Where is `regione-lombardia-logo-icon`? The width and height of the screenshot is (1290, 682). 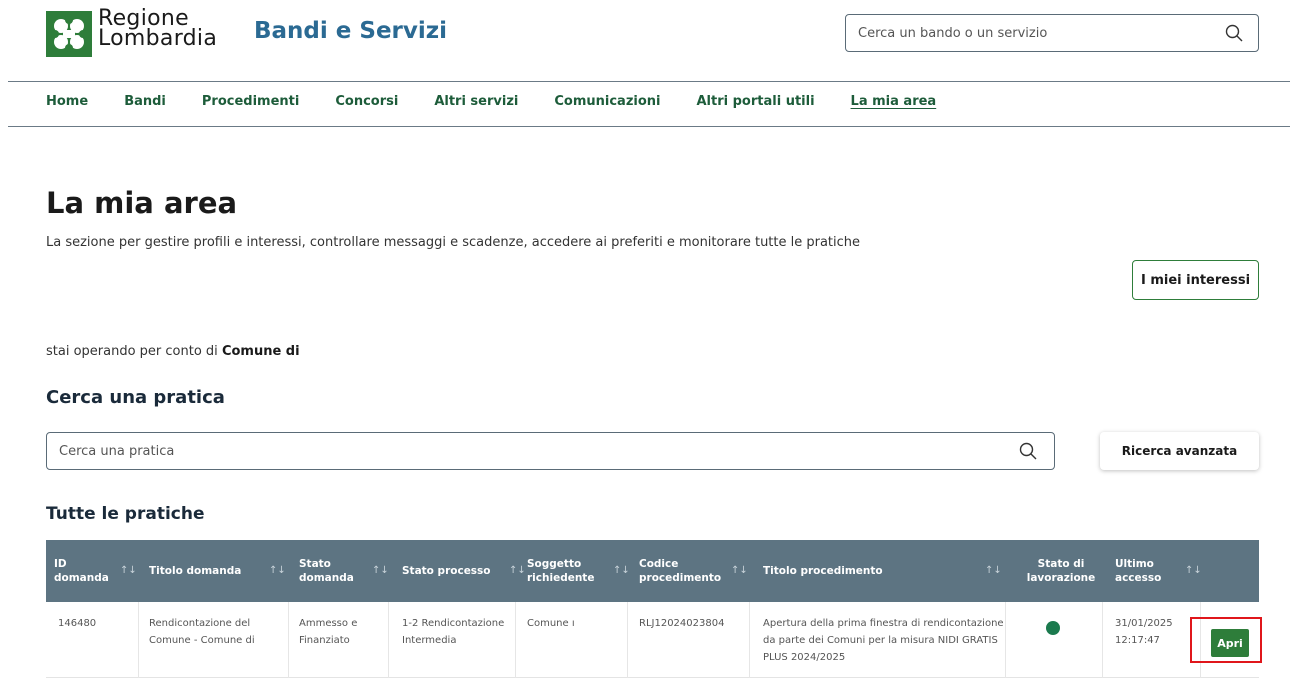
regione-lombardia-logo-icon is located at coordinates (69, 34).